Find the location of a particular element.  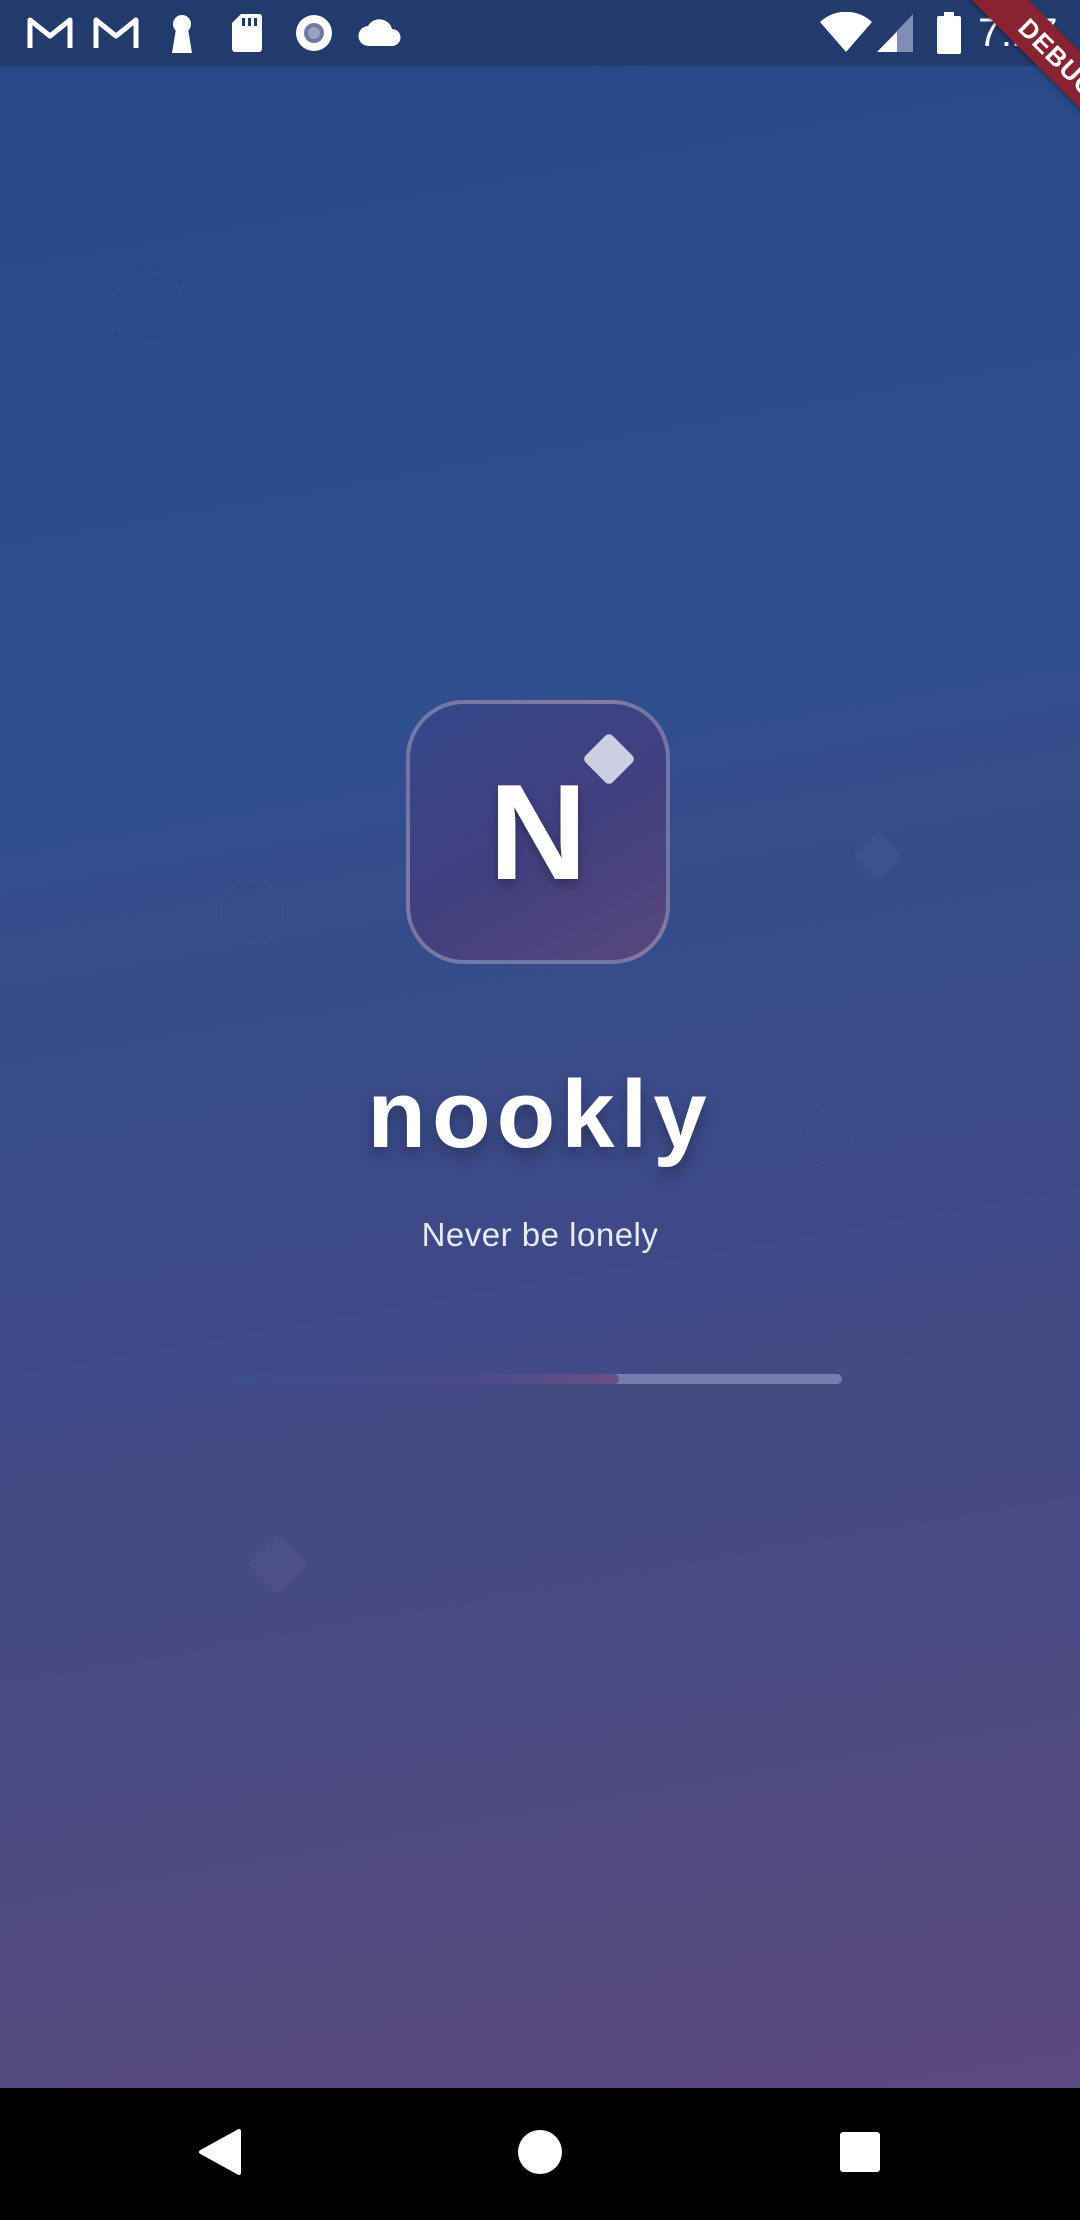

back-button is located at coordinates (220, 2154).